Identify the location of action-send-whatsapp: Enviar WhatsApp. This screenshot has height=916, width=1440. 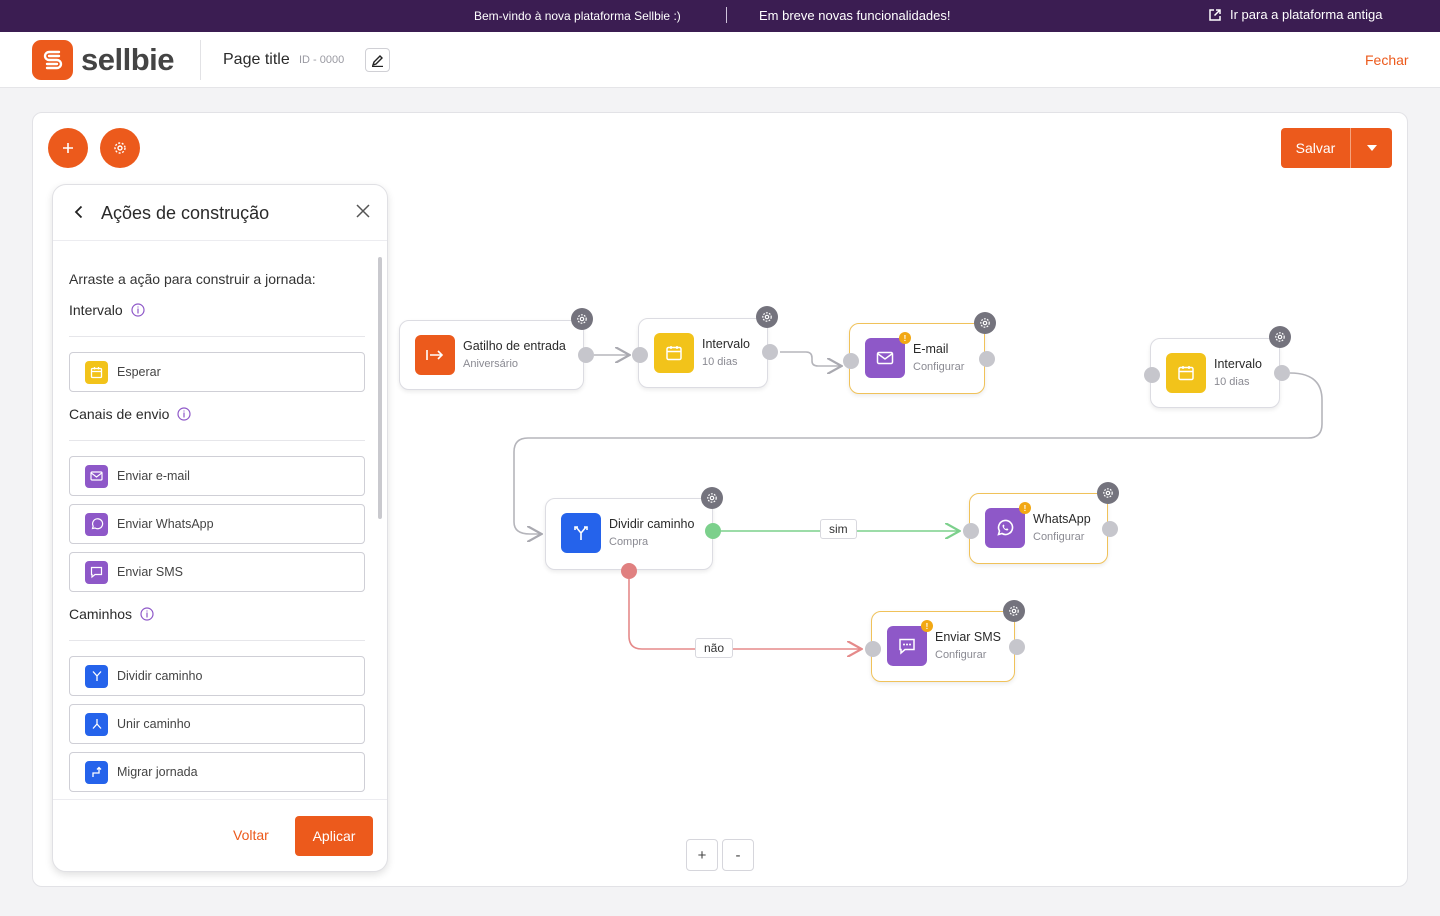
(217, 524).